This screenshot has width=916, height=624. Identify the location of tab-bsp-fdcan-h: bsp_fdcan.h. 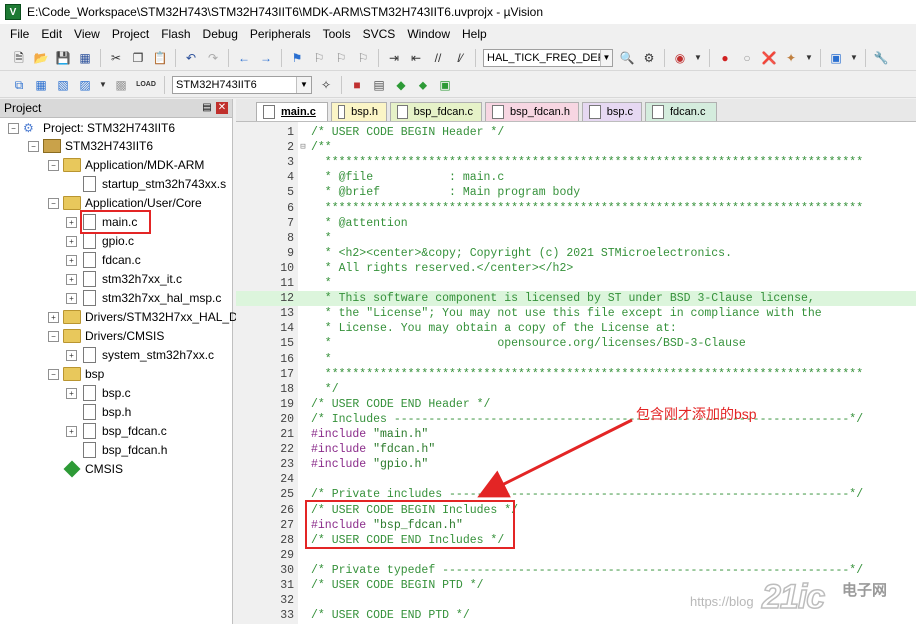
(532, 111).